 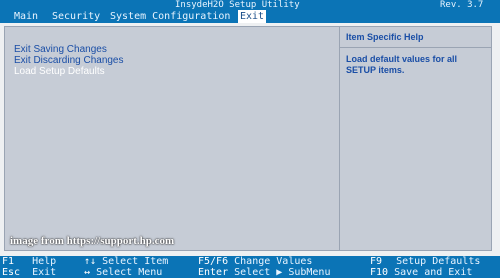 What do you see at coordinates (255, 261) in the screenshot?
I see `key-change-values: F5/F6 Change Values` at bounding box center [255, 261].